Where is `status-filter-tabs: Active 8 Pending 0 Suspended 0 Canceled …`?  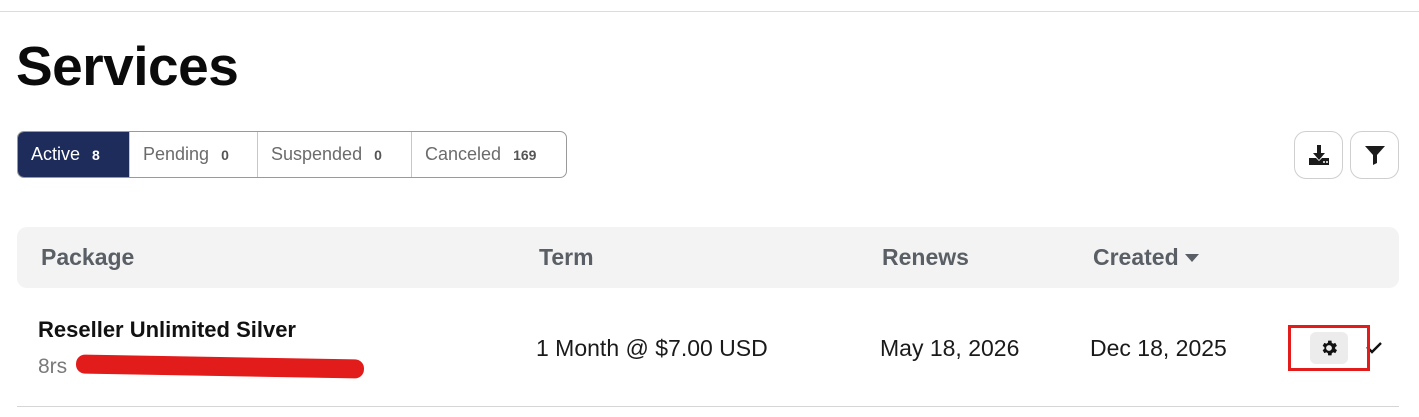
status-filter-tabs: Active 8 Pending 0 Suspended 0 Canceled … is located at coordinates (292, 154).